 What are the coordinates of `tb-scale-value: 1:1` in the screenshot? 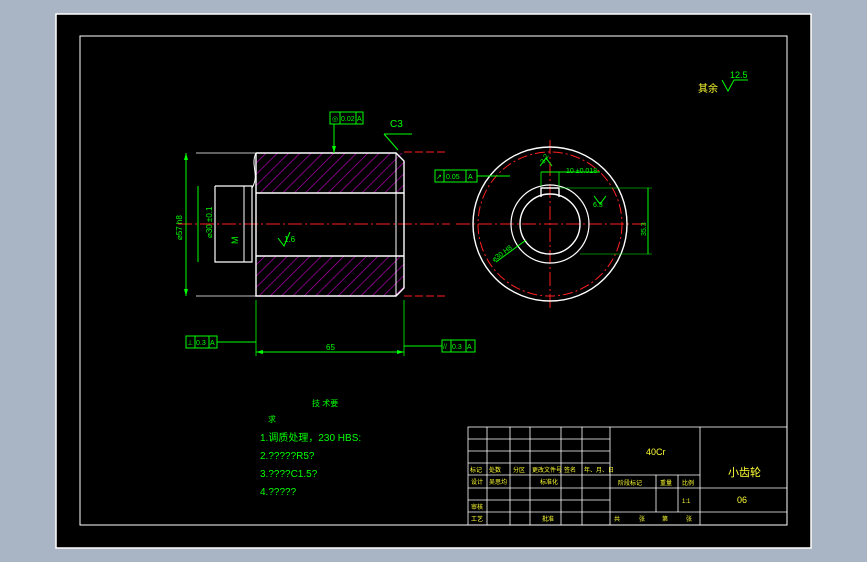 It's located at (686, 502).